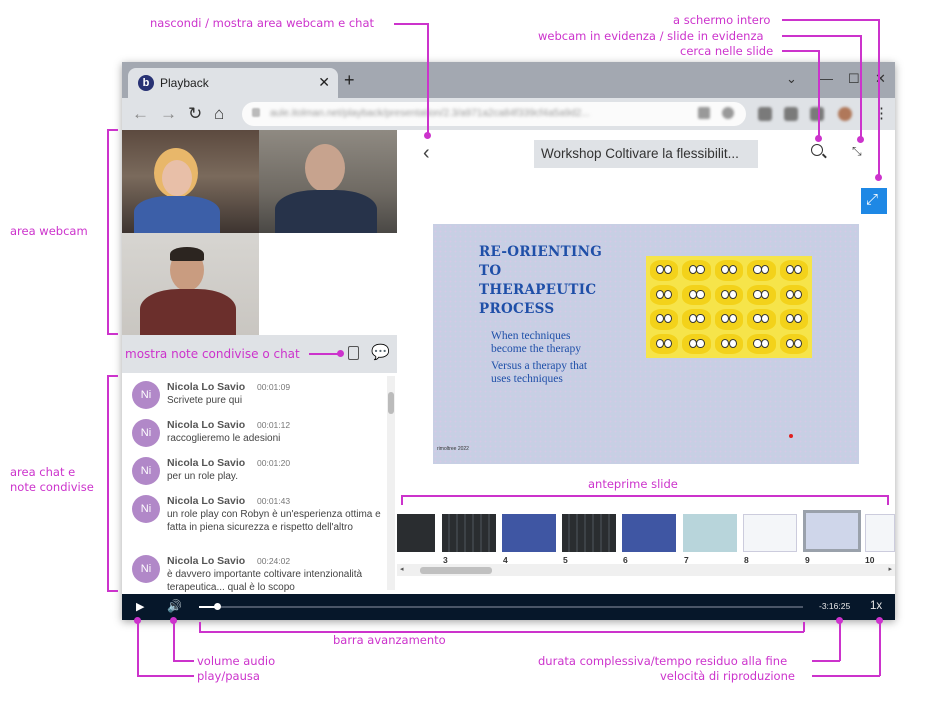  Describe the element at coordinates (824, 156) in the screenshot. I see `search-icon-handle` at that location.